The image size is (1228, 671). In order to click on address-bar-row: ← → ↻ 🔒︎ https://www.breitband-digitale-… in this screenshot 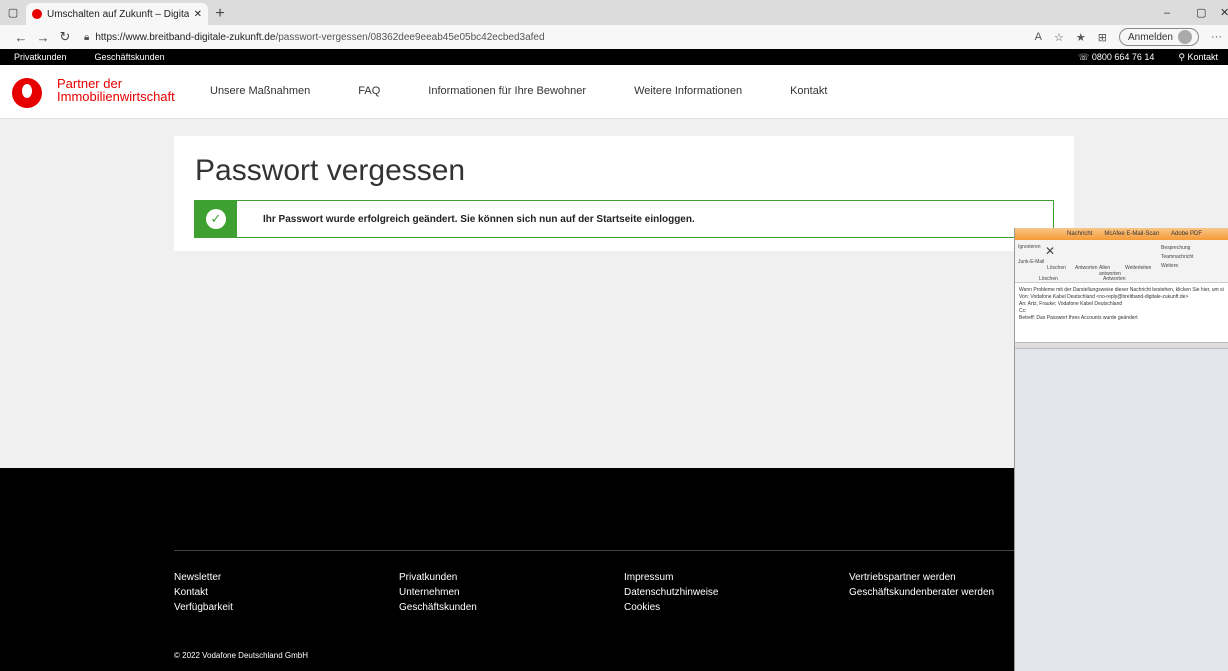, I will do `click(614, 37)`.